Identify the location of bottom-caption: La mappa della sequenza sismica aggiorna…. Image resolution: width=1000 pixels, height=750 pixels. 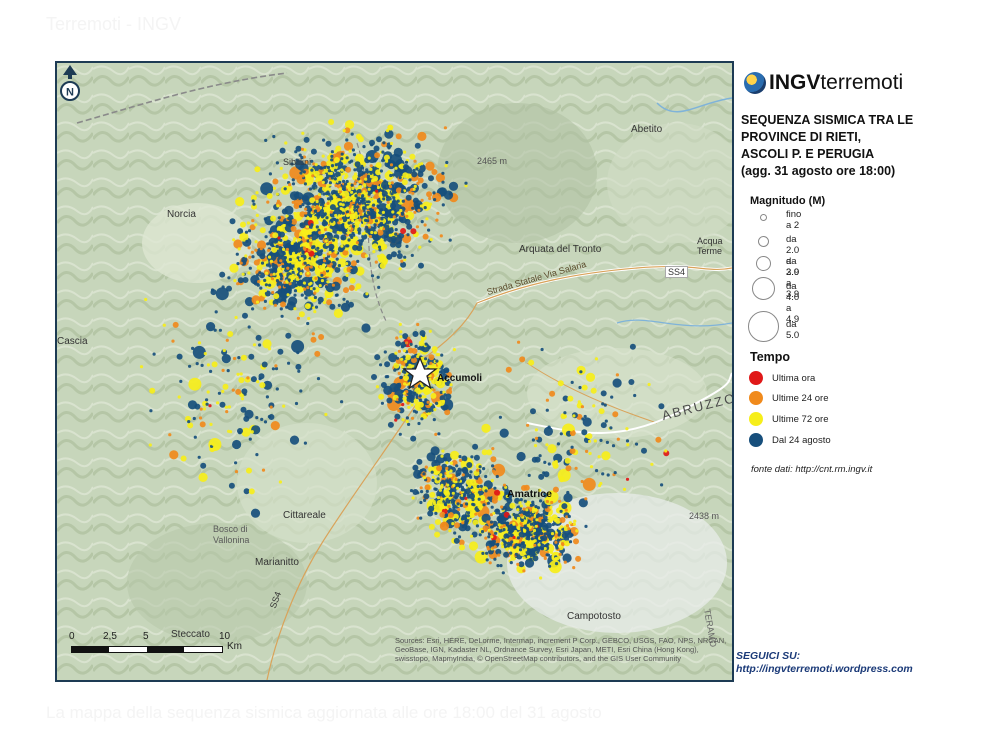
(324, 712).